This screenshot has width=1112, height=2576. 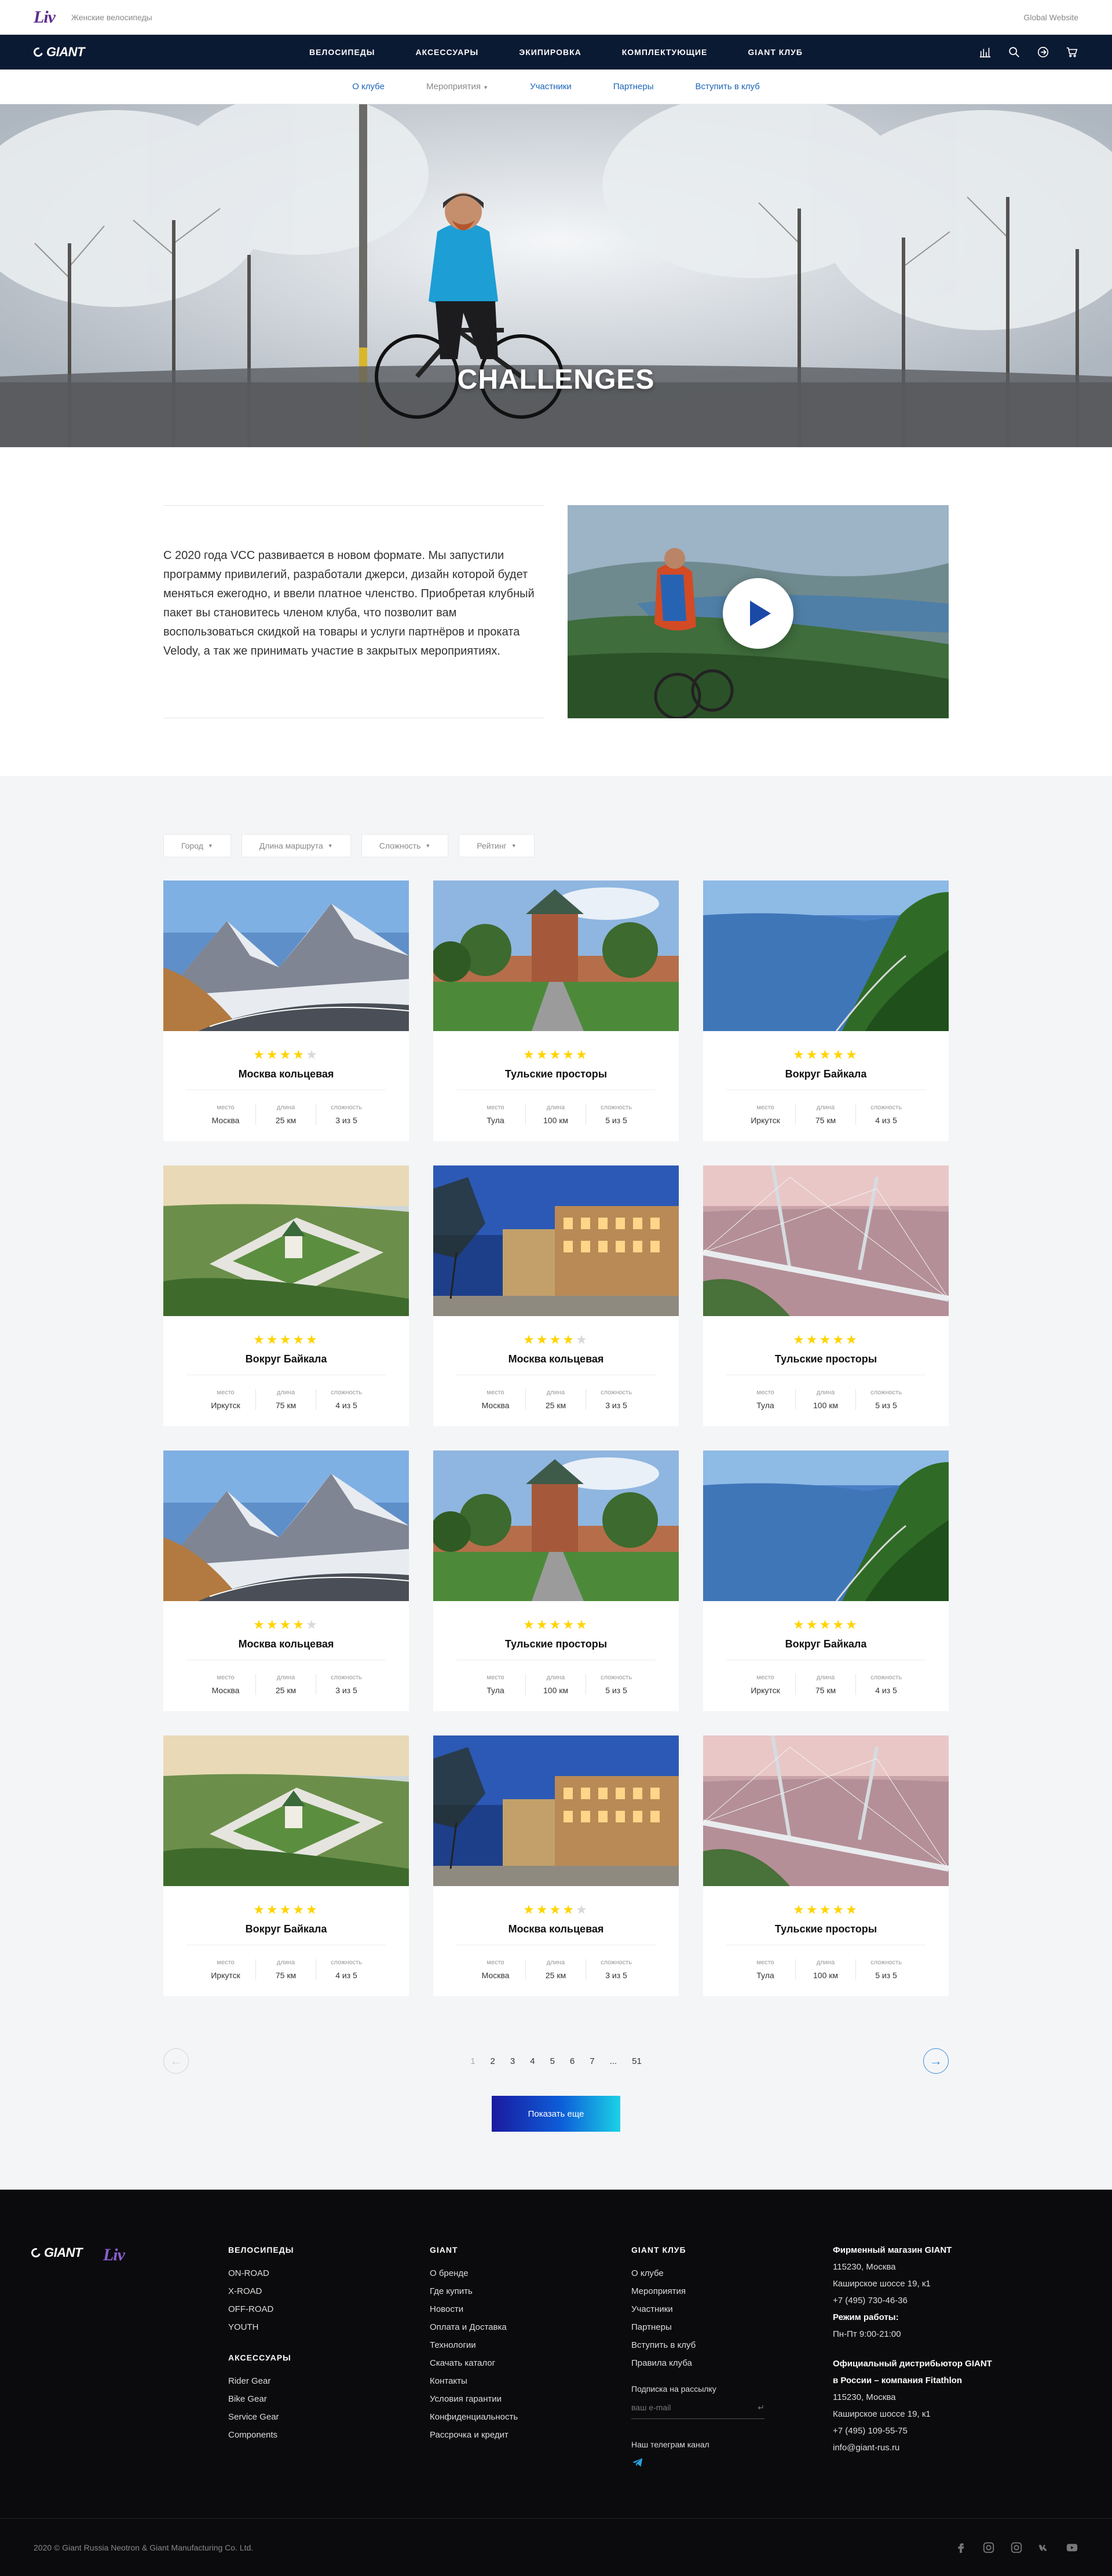 I want to click on page-number: 7, so click(x=592, y=2061).